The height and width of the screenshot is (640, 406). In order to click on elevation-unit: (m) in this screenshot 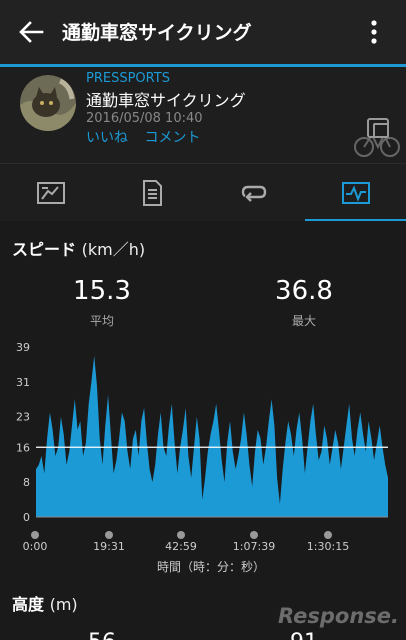, I will do `click(63, 604)`.